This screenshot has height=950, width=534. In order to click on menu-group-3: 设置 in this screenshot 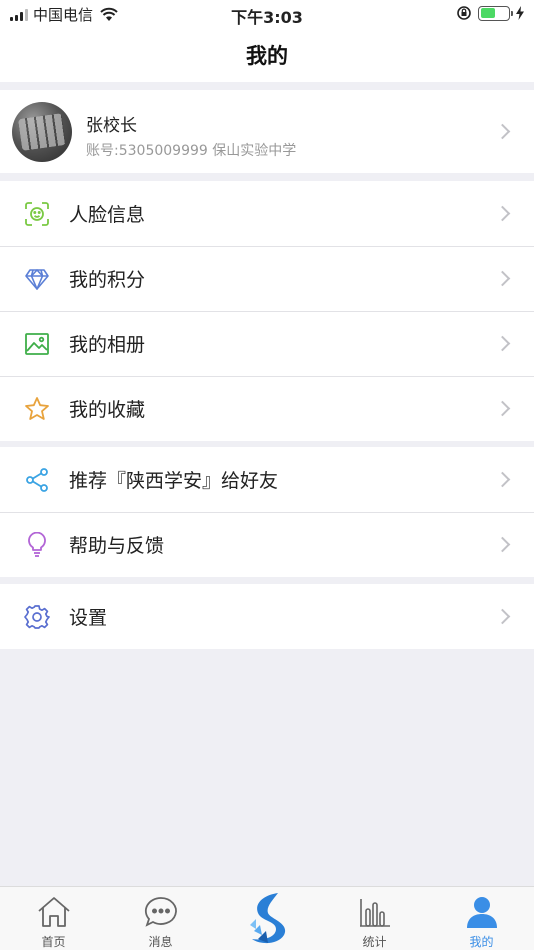, I will do `click(267, 616)`.